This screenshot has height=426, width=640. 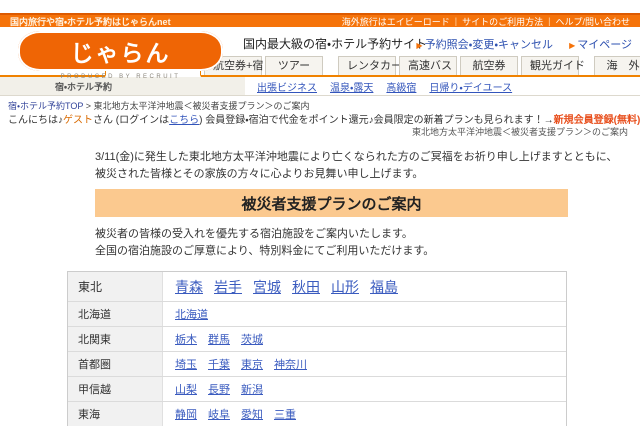 I want to click on prefecture-links: 栃木 群馬 茨城, so click(x=364, y=339).